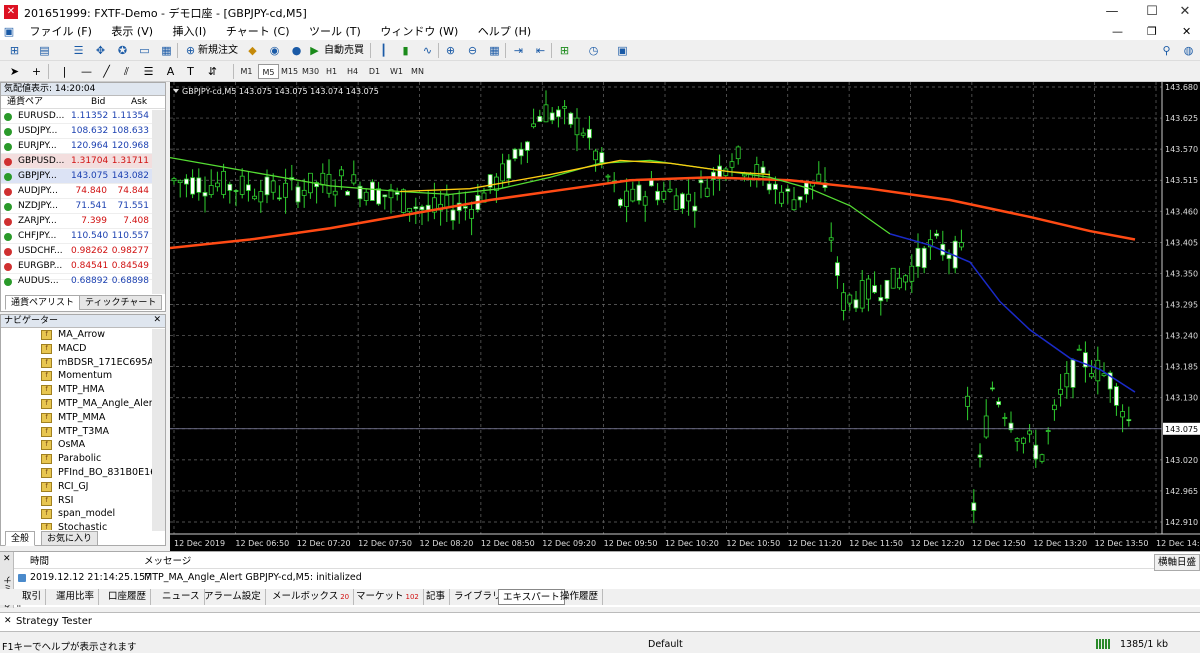 The image size is (1200, 653). I want to click on horizontal-line-icon: —, so click(86, 71).